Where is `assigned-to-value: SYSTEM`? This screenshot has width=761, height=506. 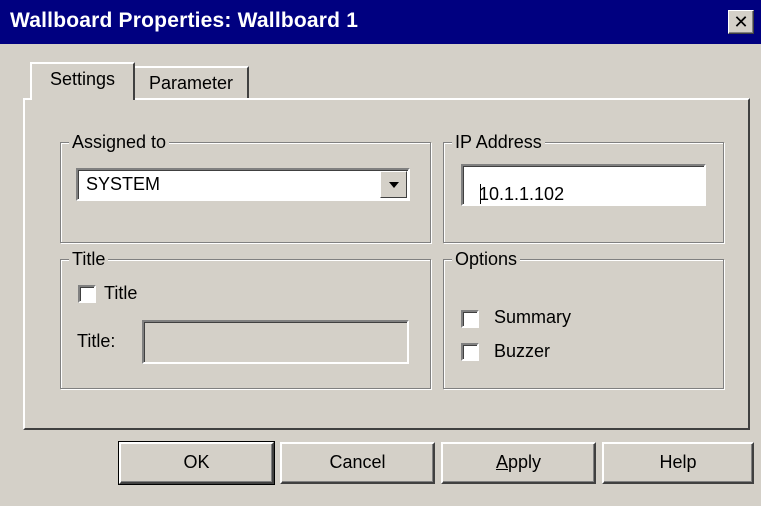 assigned-to-value: SYSTEM is located at coordinates (123, 184).